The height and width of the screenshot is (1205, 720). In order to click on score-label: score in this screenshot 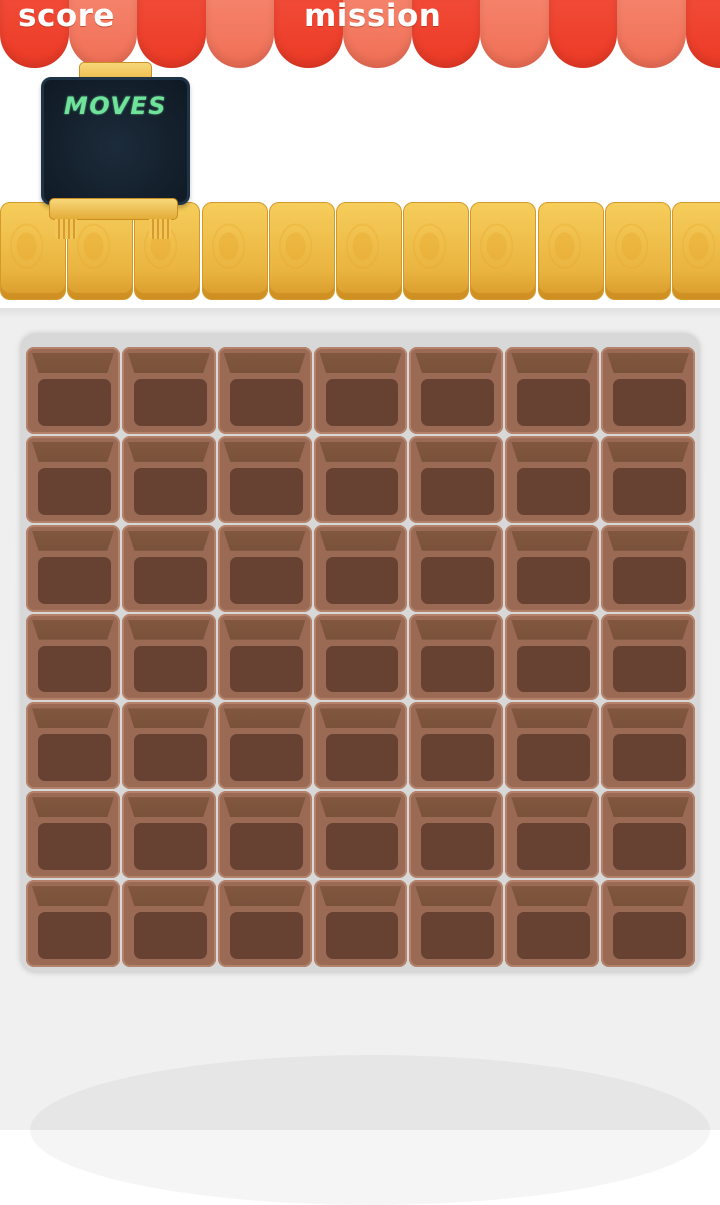, I will do `click(66, 17)`.